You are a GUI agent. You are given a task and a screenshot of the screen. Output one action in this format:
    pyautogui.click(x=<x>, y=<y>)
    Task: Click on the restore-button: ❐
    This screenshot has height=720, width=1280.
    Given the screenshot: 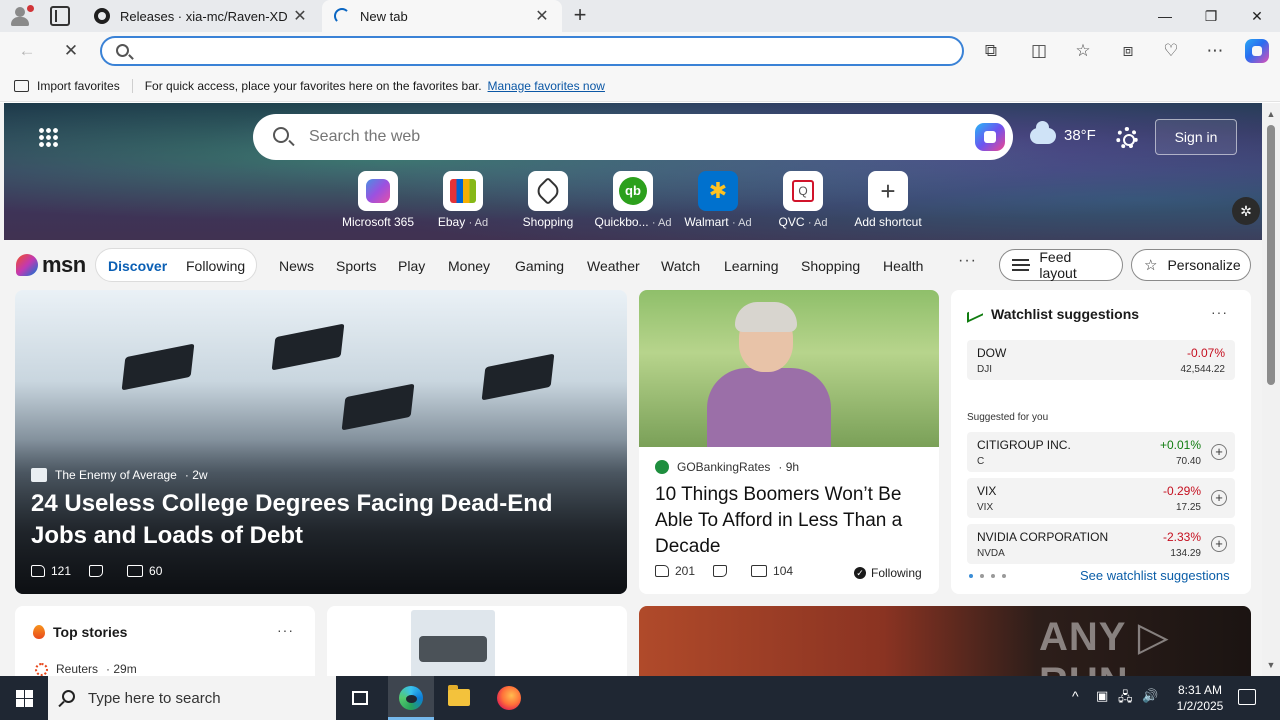 What is the action you would take?
    pyautogui.click(x=1211, y=16)
    